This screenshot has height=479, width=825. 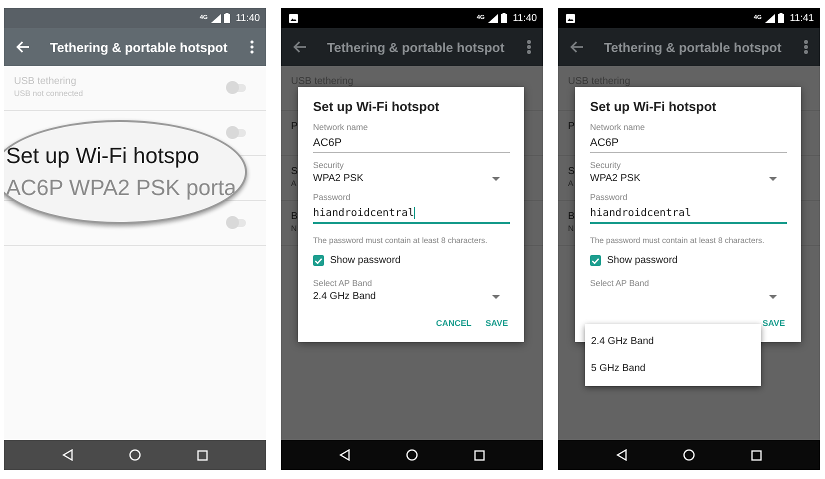 I want to click on clock-label: 11:41, so click(x=802, y=18).